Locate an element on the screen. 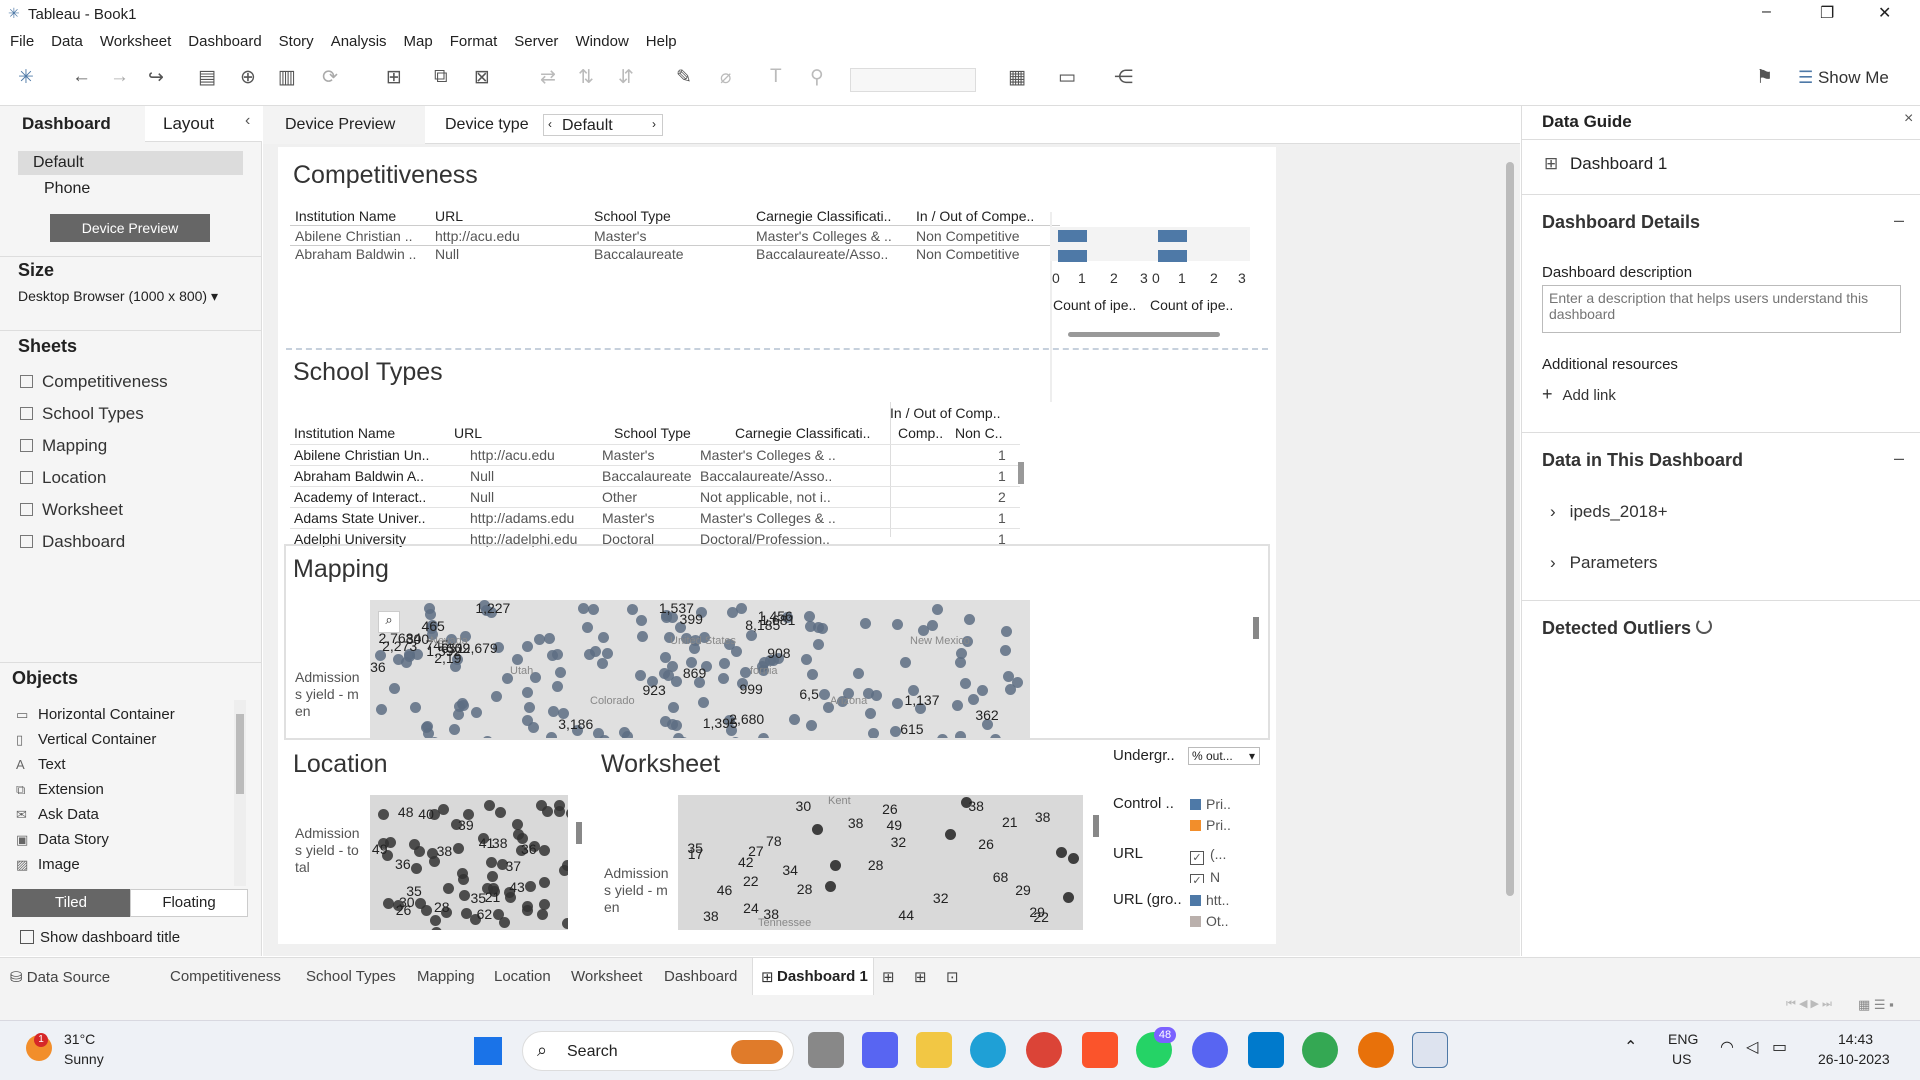  menu-worksheet: Worksheet is located at coordinates (135, 41).